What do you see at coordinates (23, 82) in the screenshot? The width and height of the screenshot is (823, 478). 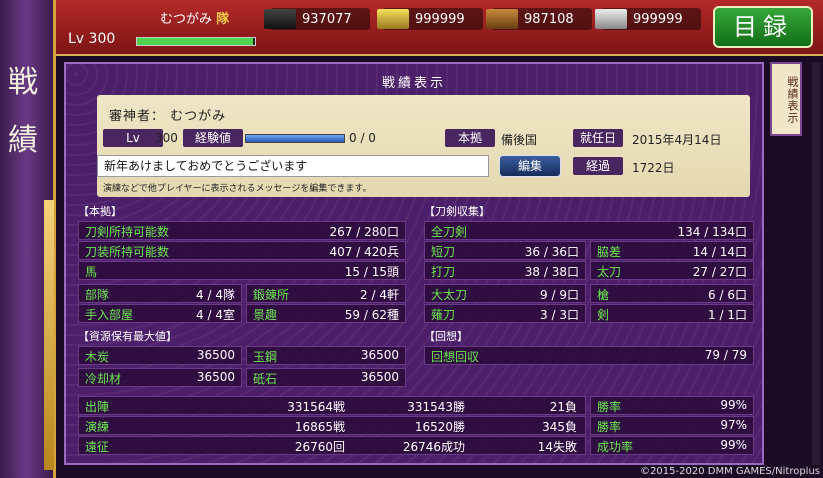 I see `side-title-char-1: 戦` at bounding box center [23, 82].